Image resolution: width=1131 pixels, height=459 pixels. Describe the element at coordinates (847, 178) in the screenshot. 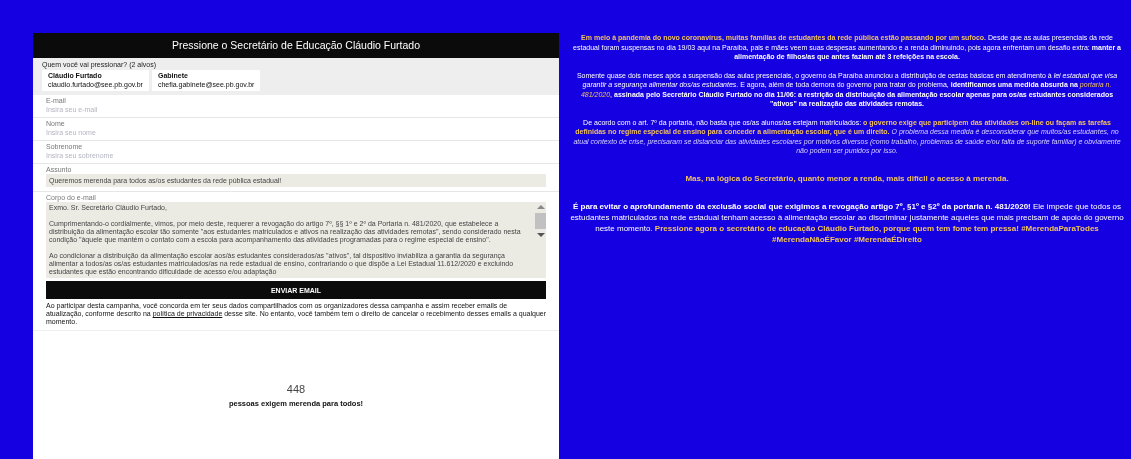

I see `article-paragraph: Mas, na lógica do Secretário, quanto menor a renda, mais difícil o acesso à merenda.` at that location.